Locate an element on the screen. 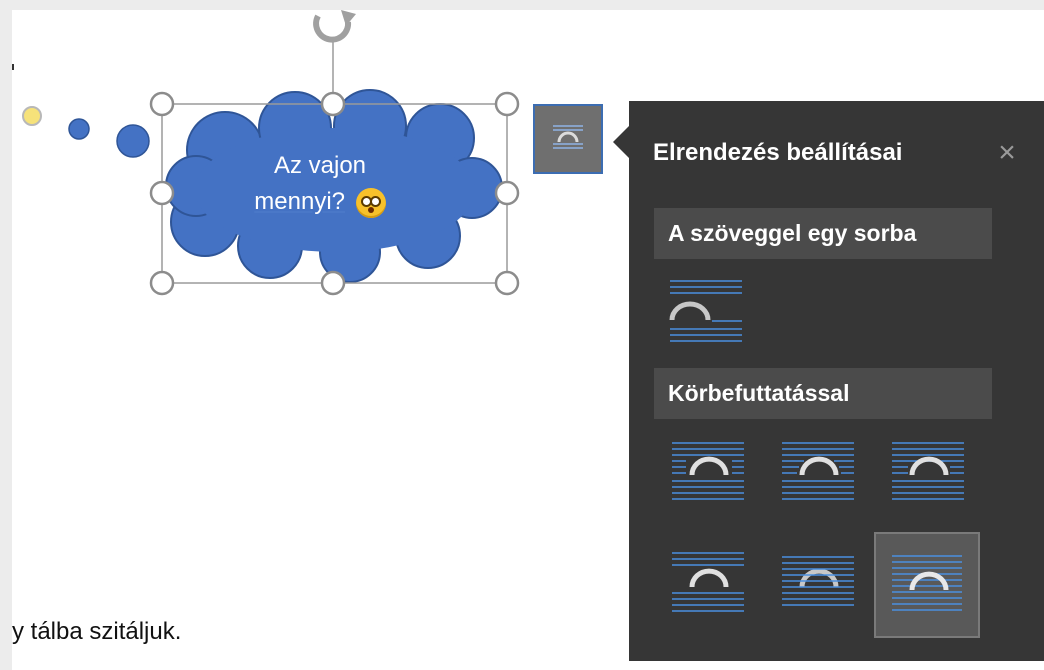 This screenshot has height=670, width=1044. wrap-square-option is located at coordinates (707, 482).